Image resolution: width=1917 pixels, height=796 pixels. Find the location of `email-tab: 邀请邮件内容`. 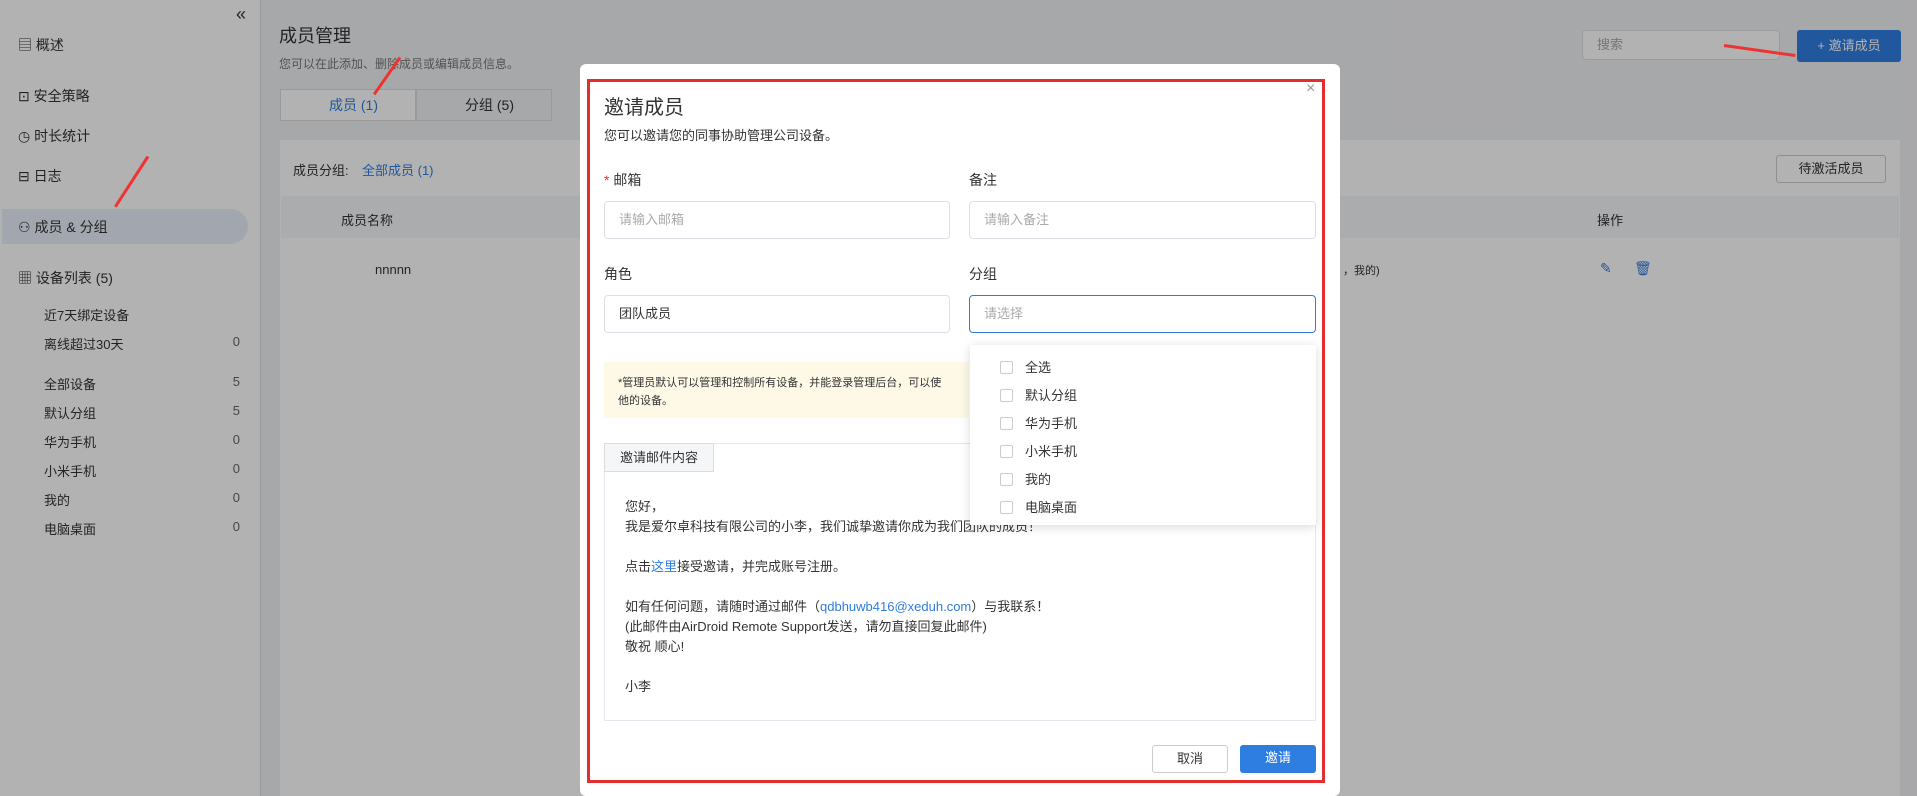

email-tab: 邀请邮件内容 is located at coordinates (659, 457).